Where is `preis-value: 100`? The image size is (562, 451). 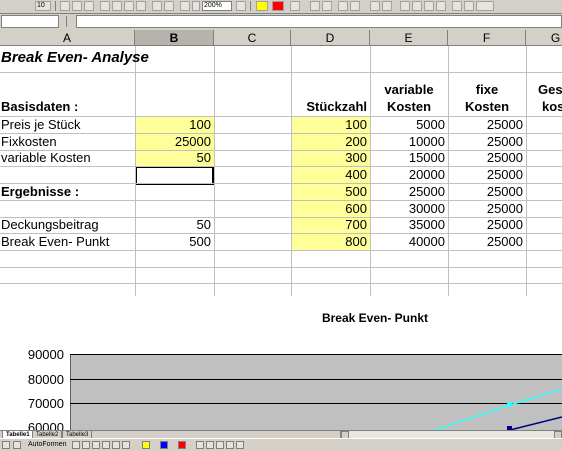
preis-value: 100 is located at coordinates (174, 125).